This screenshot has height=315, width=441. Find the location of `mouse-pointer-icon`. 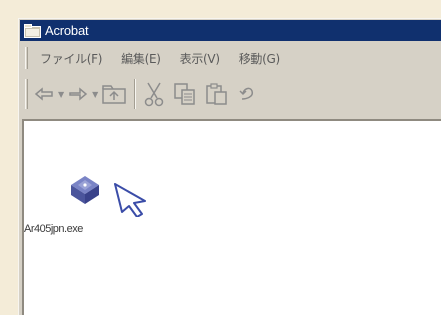

mouse-pointer-icon is located at coordinates (130, 200).